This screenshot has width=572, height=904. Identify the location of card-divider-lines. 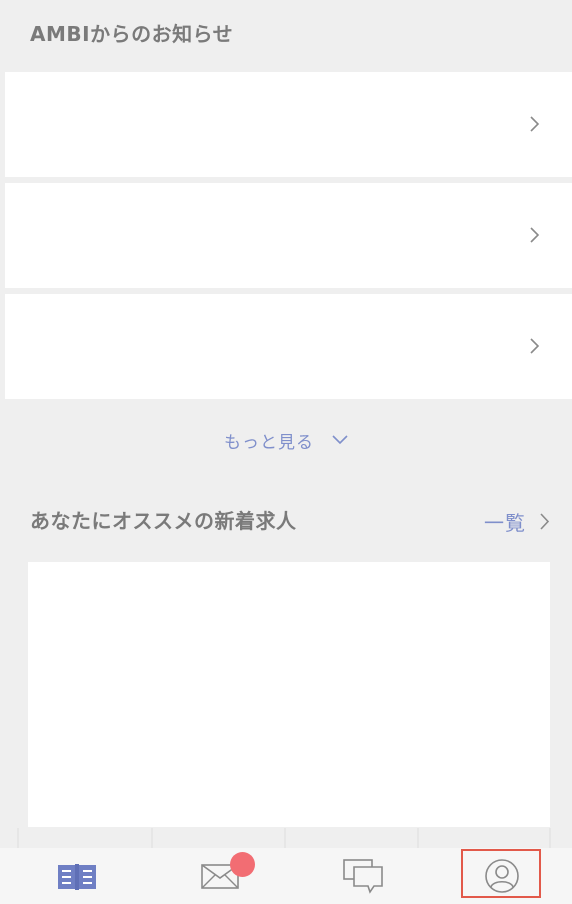
(284, 838).